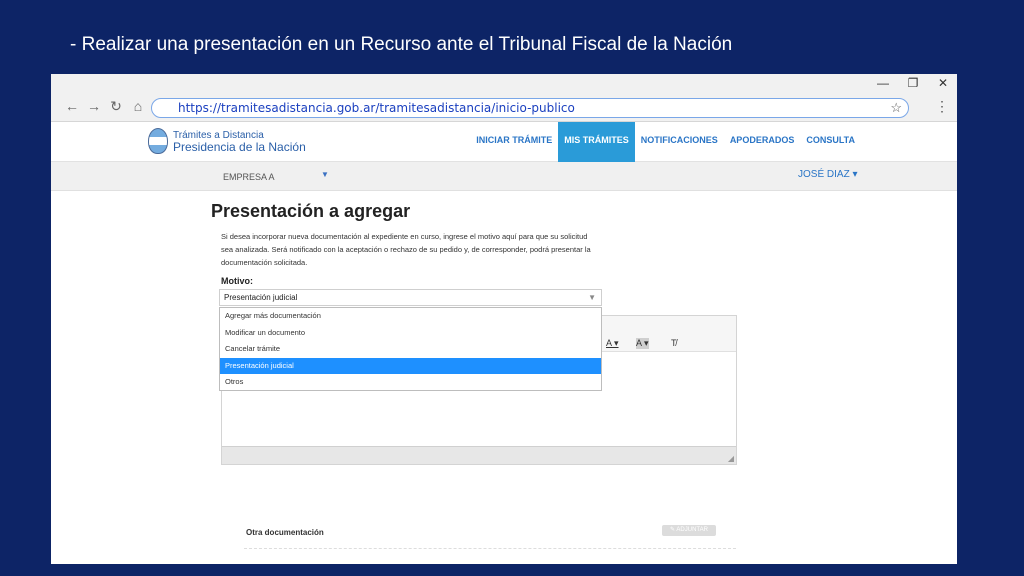  Describe the element at coordinates (504, 176) in the screenshot. I see `context-bar: EMPRESA A ▼ JOSÉ DIAZ ▾` at that location.